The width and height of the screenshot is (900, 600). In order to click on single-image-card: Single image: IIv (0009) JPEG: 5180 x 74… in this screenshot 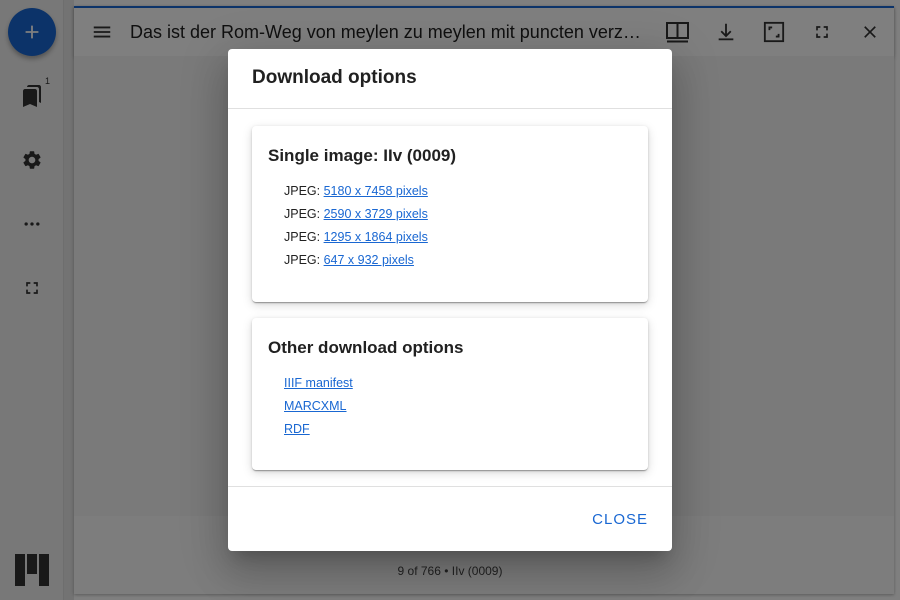, I will do `click(450, 214)`.